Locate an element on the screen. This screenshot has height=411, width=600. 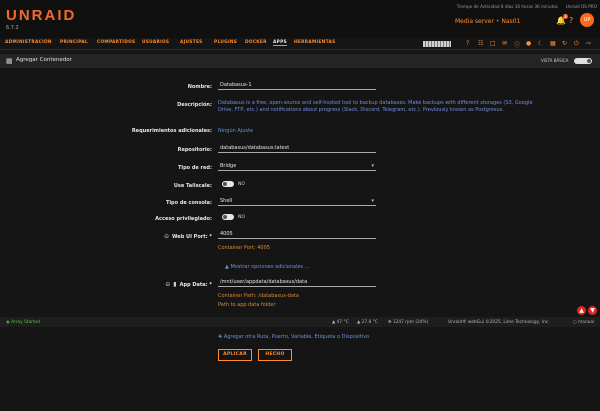
apply-button: APLICAR is located at coordinates (235, 355).